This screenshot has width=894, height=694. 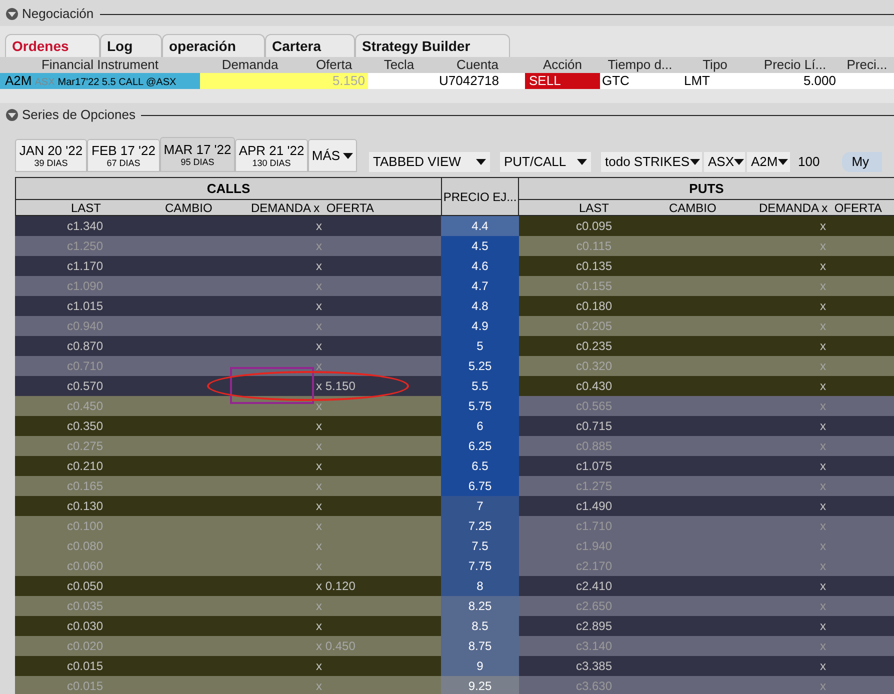 I want to click on table-cell-text: c0.100, so click(x=85, y=526).